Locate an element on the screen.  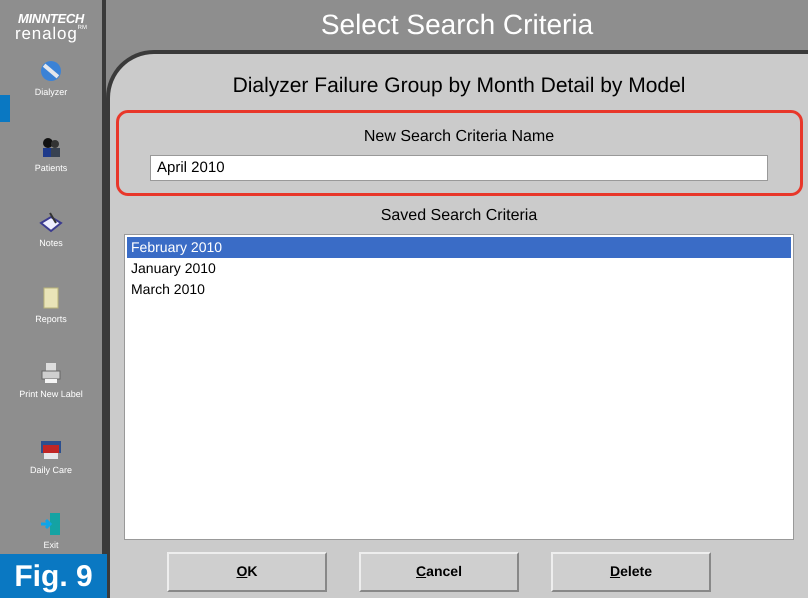
sidebar-item: Notes is located at coordinates (51, 229).